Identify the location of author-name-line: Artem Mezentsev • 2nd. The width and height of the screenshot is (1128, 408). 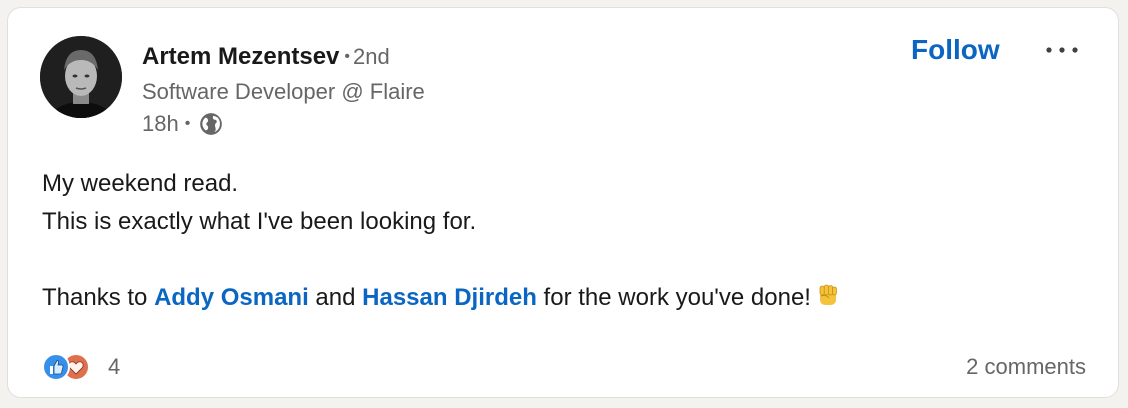
(266, 58).